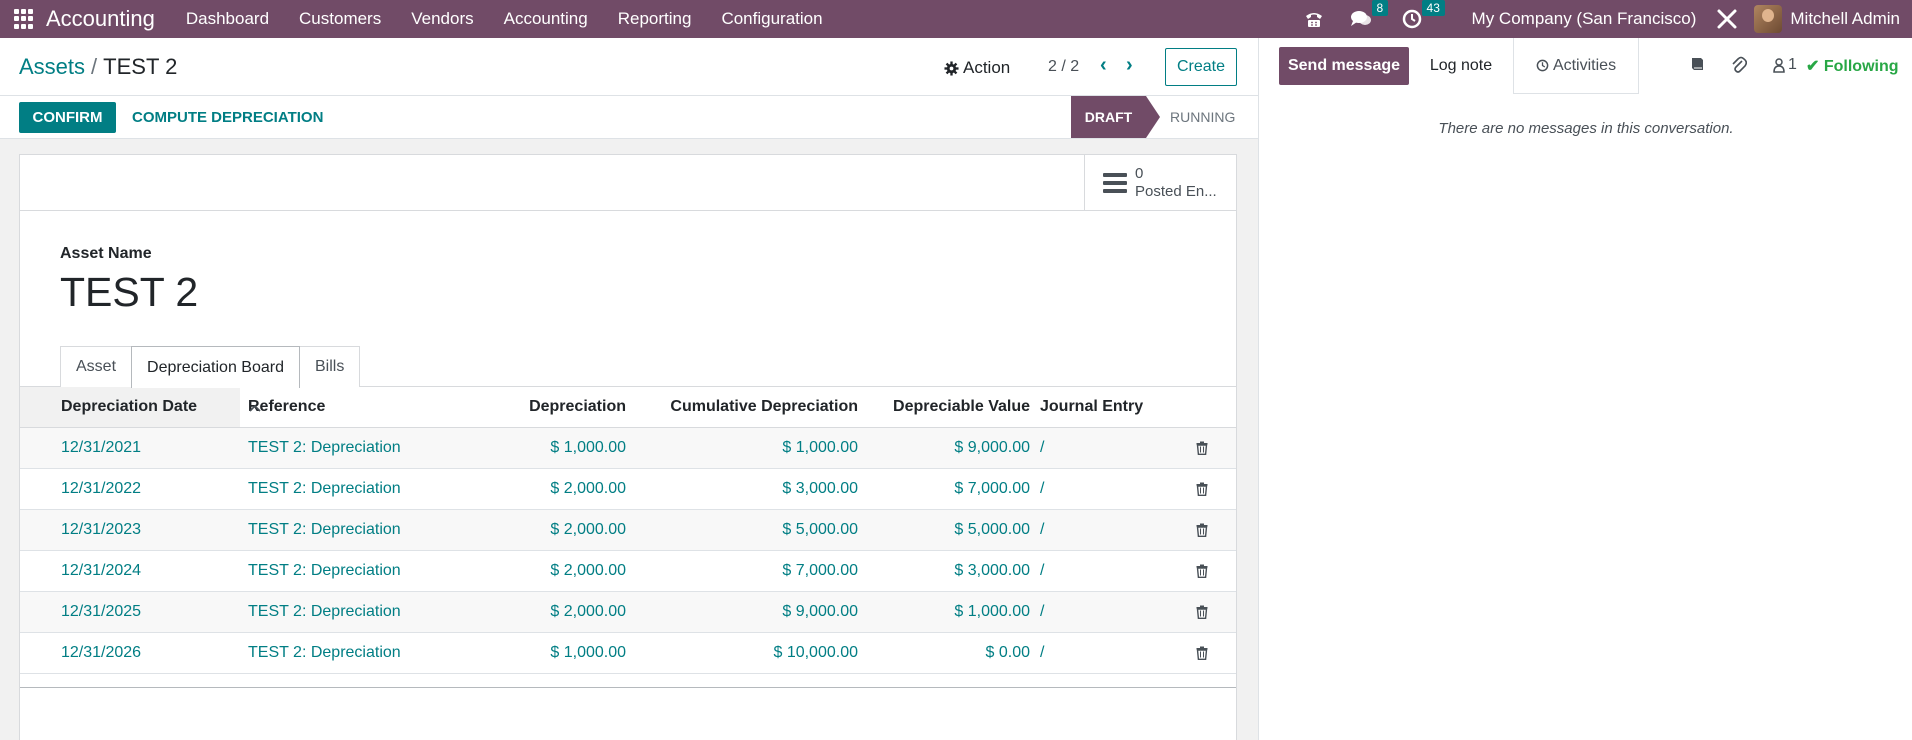 The height and width of the screenshot is (740, 1912). I want to click on column-depreciation-date: Depreciation Date, so click(130, 407).